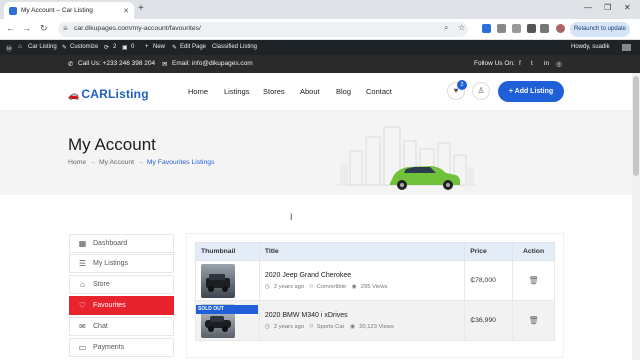 This screenshot has width=640, height=360. Describe the element at coordinates (274, 91) in the screenshot. I see `nav-stores: Stores` at that location.